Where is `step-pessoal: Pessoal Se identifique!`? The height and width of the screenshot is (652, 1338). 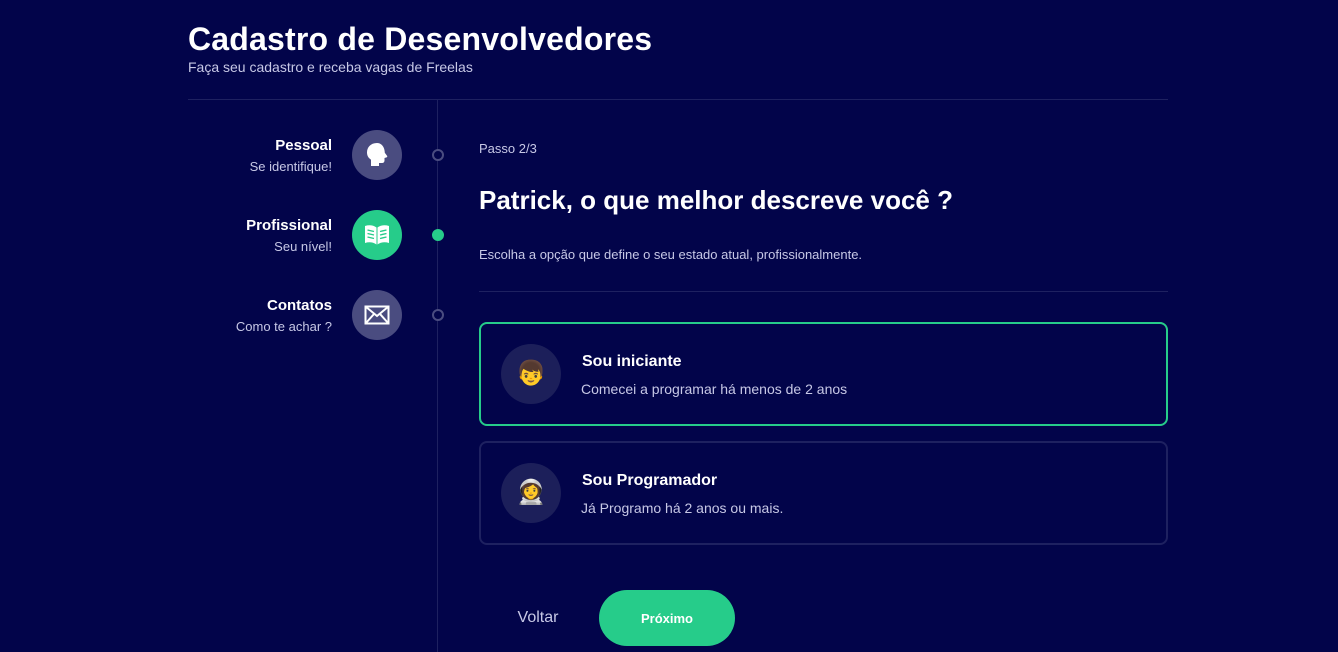
step-pessoal: Pessoal Se identifique! is located at coordinates (319, 155).